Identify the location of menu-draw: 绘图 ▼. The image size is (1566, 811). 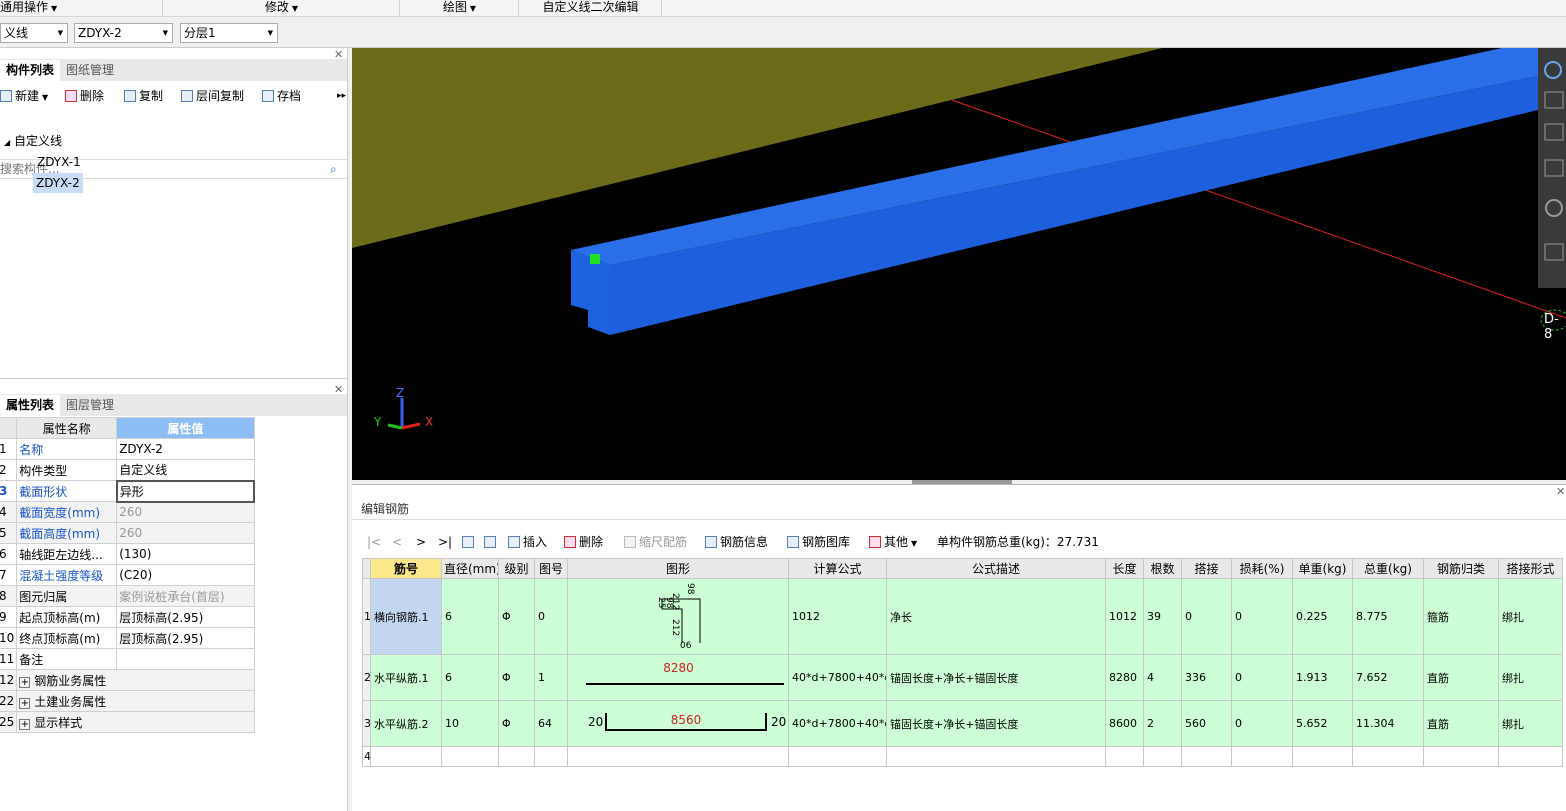
(460, 8).